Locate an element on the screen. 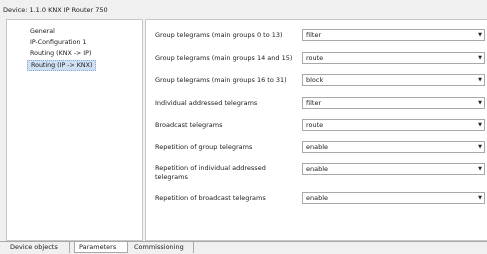  tab-bar: Device objects Parameters Commissioning is located at coordinates (243, 247).